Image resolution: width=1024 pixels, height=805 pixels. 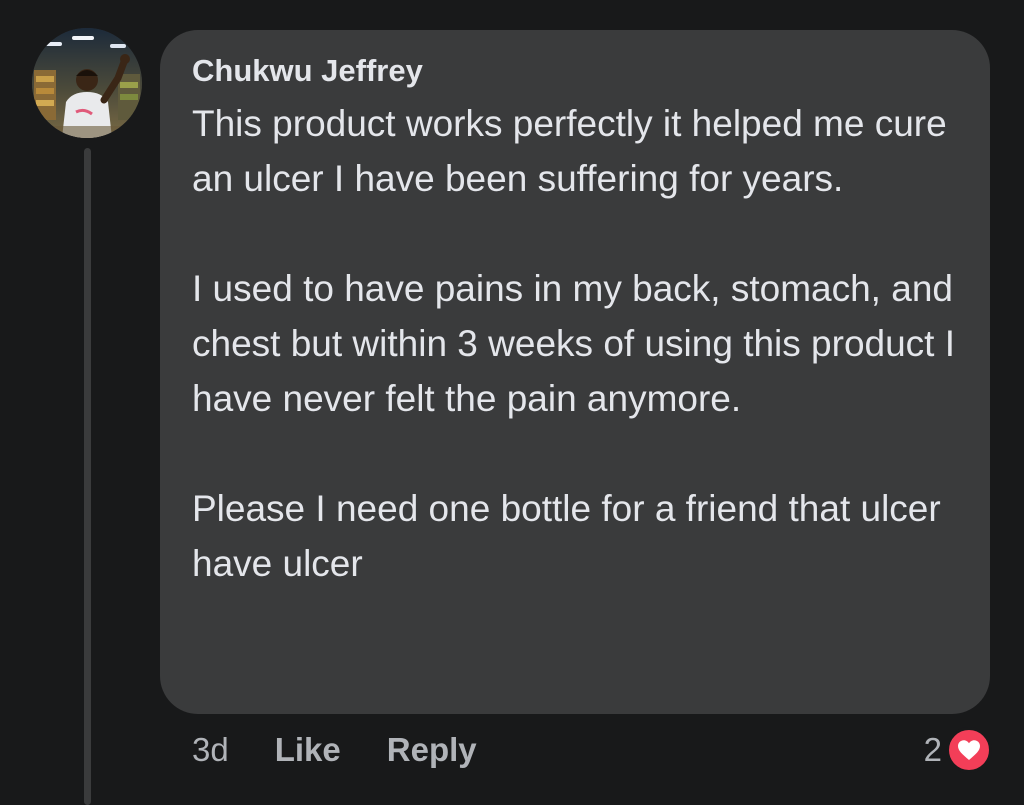 What do you see at coordinates (308, 750) in the screenshot?
I see `like-button: Like` at bounding box center [308, 750].